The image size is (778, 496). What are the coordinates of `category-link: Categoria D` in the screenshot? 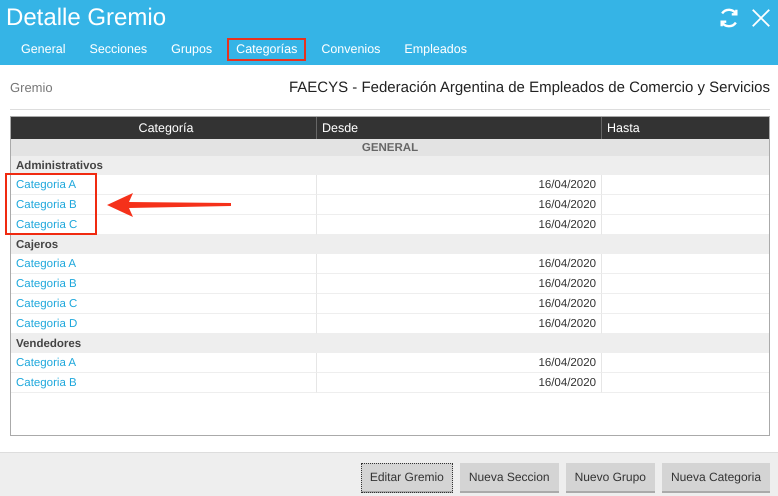 It's located at (47, 324).